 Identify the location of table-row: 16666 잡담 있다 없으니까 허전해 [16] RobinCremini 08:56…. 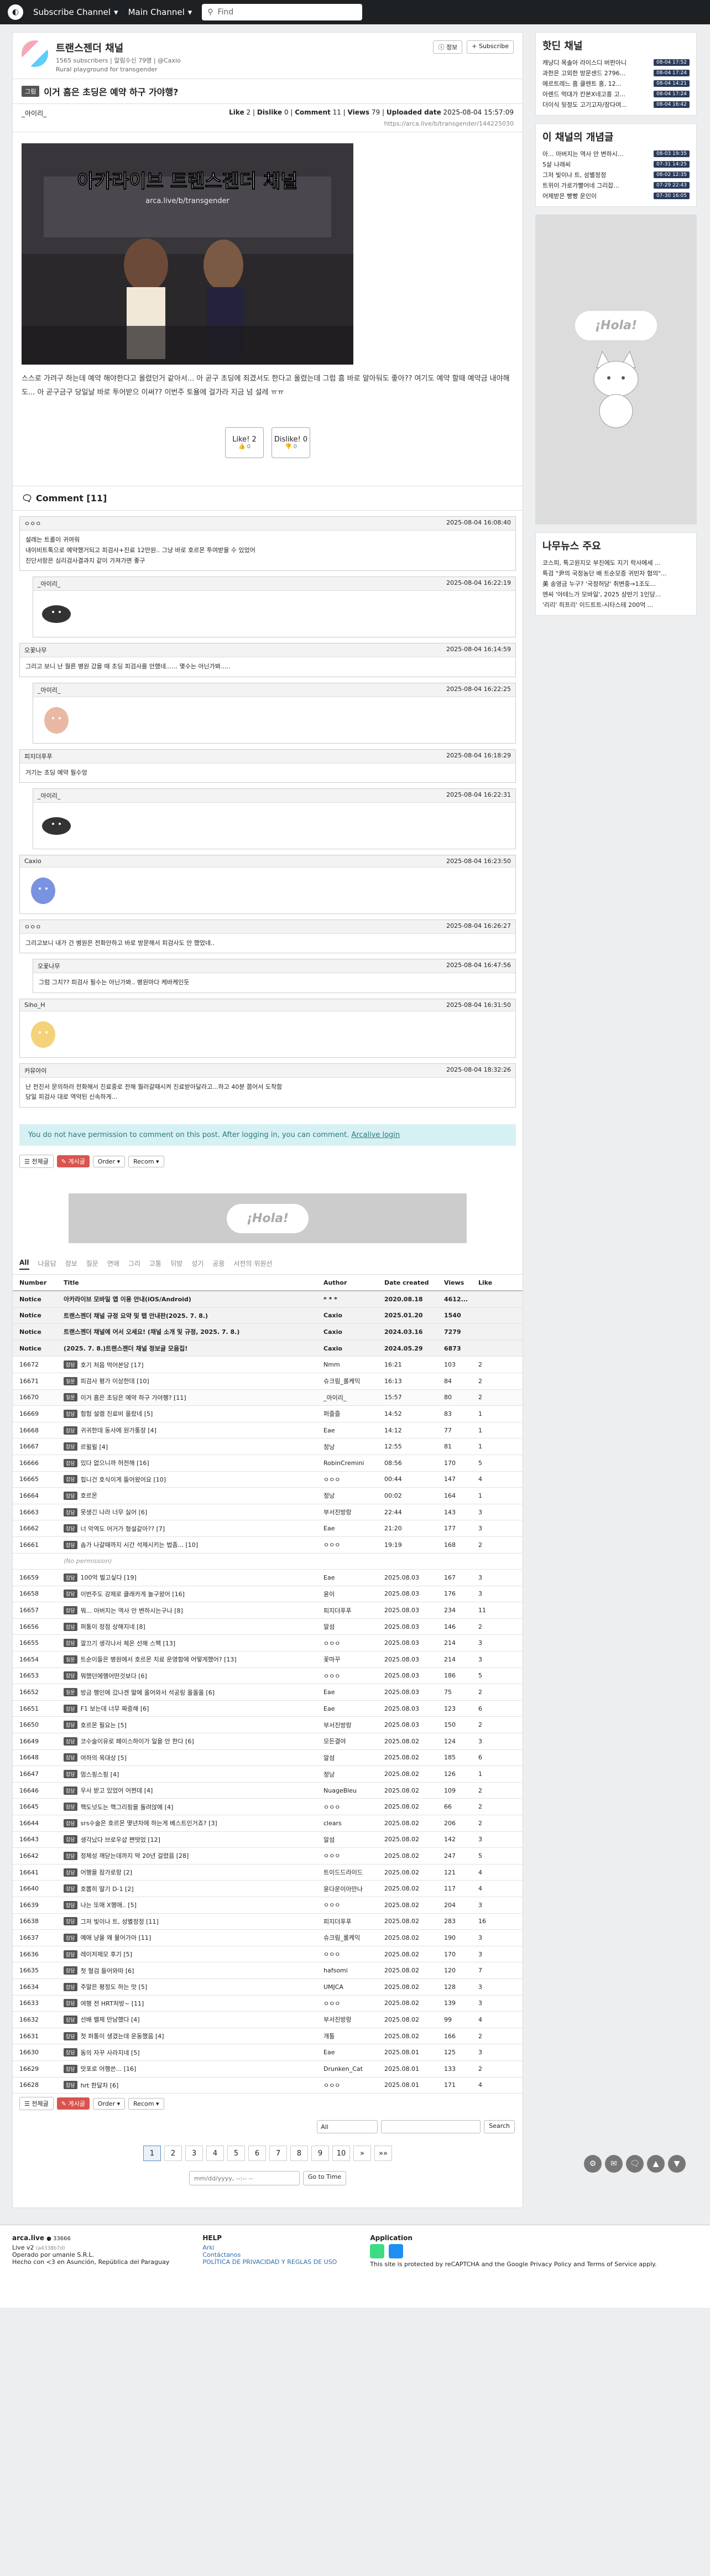
(268, 1463).